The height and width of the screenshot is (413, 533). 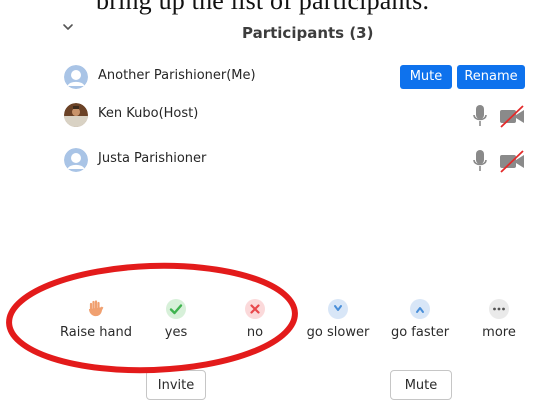 I want to click on reaction-label: more, so click(x=499, y=332).